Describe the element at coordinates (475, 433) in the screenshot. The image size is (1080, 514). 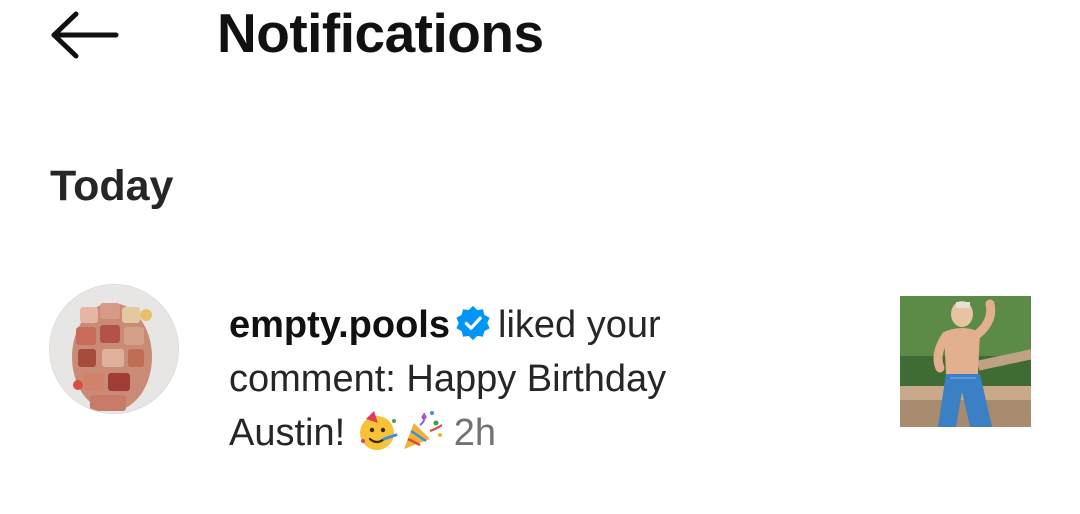
I see `notification-time: 2h` at that location.